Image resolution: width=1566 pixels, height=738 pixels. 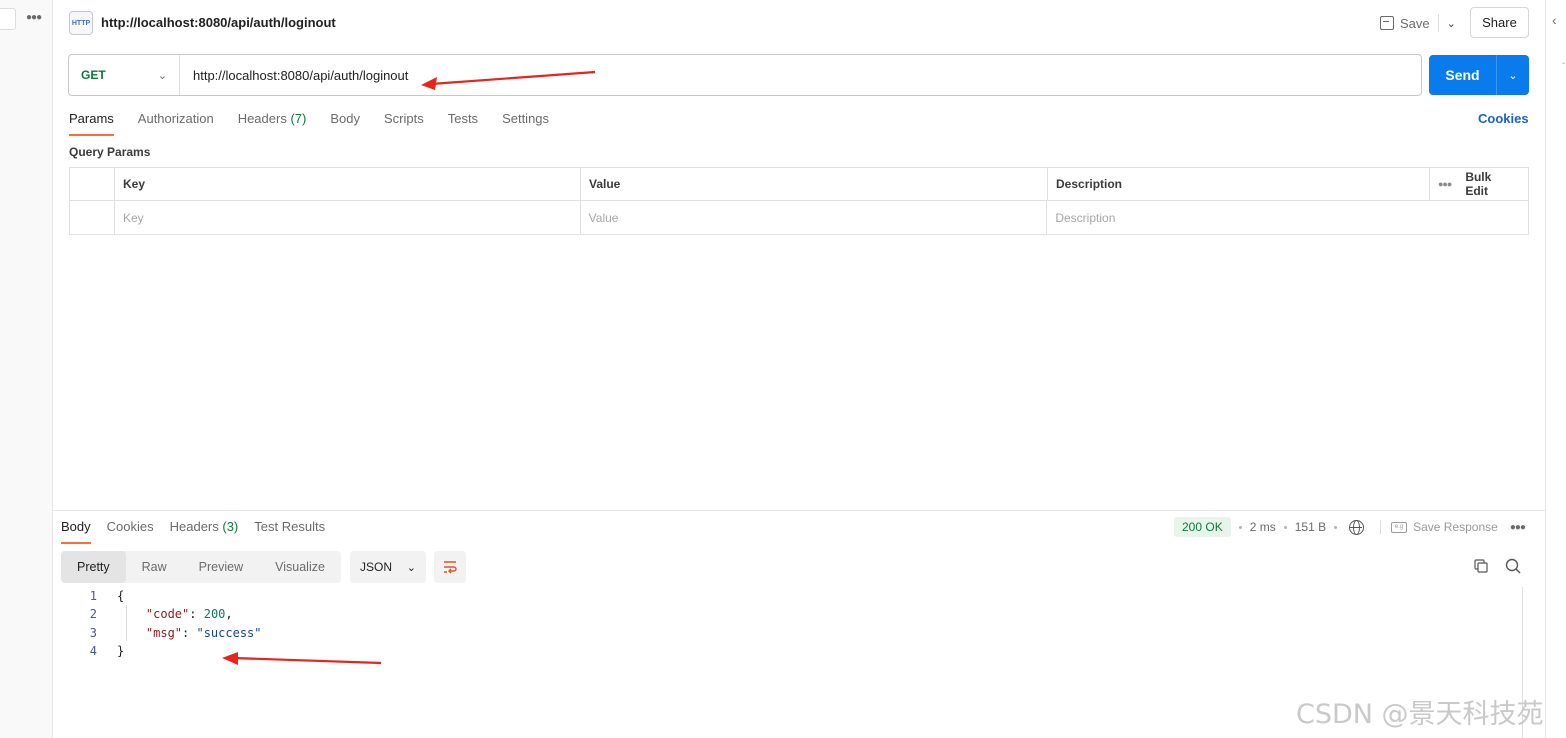 I want to click on request-title: http://localhost:8080/api/auth/loginout, so click(x=218, y=22).